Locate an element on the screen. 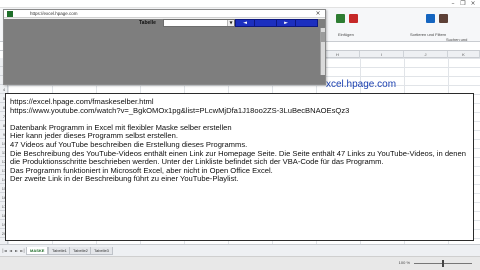  chevron-down-icon: ▼ is located at coordinates (230, 23).